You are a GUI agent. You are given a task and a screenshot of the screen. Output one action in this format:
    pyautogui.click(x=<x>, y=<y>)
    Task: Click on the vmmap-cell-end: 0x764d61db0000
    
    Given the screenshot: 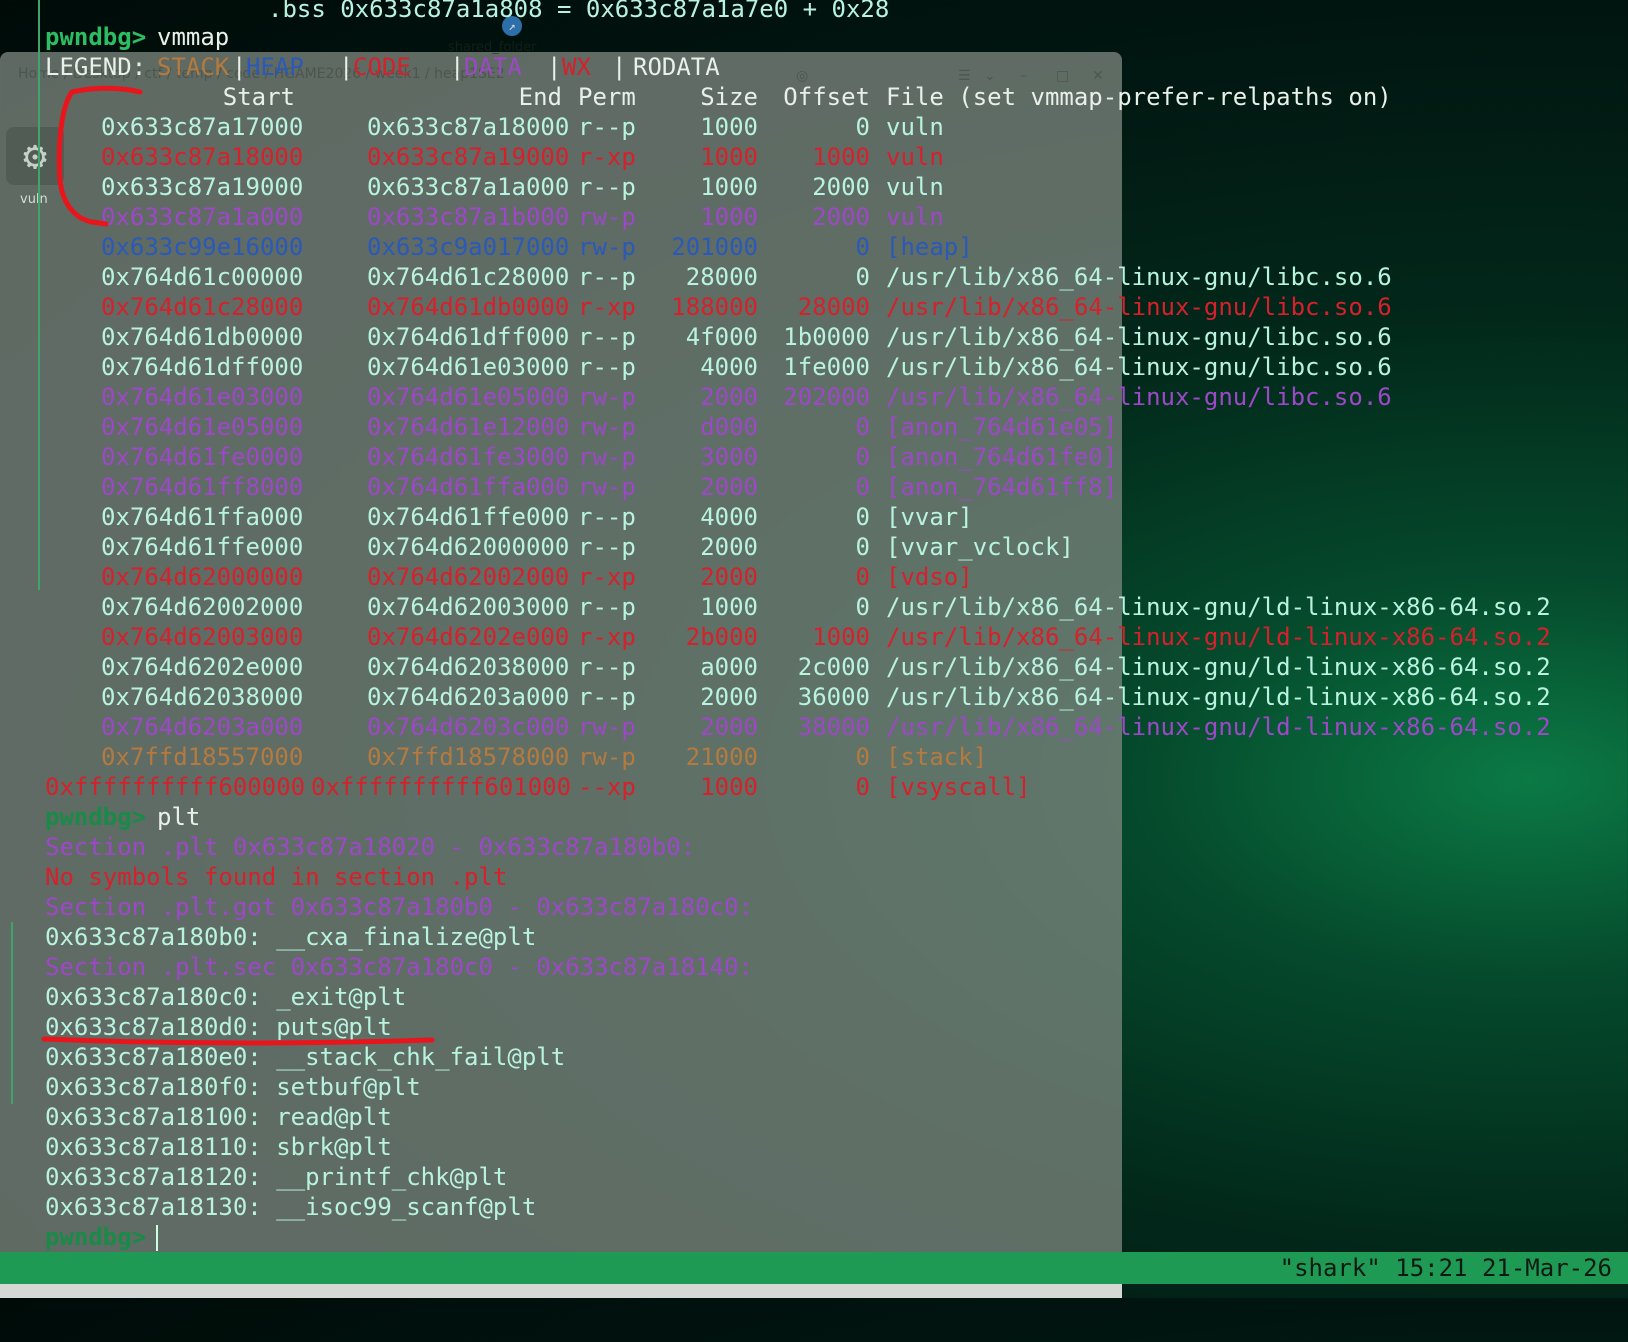 What is the action you would take?
    pyautogui.click(x=468, y=307)
    